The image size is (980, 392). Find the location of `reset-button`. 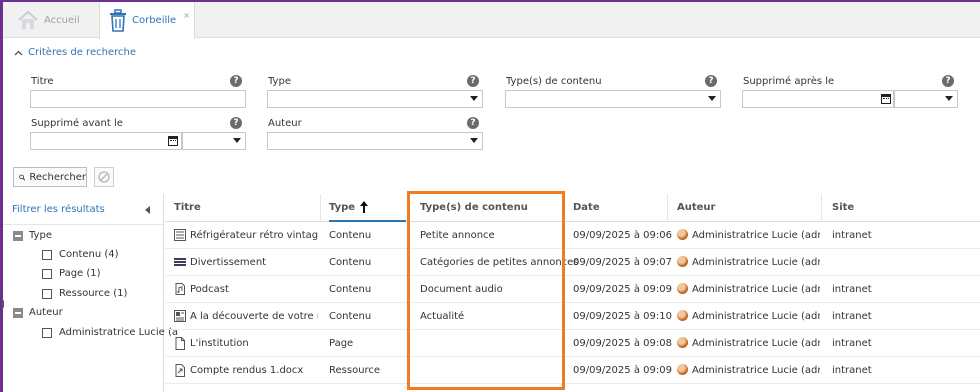

reset-button is located at coordinates (104, 177).